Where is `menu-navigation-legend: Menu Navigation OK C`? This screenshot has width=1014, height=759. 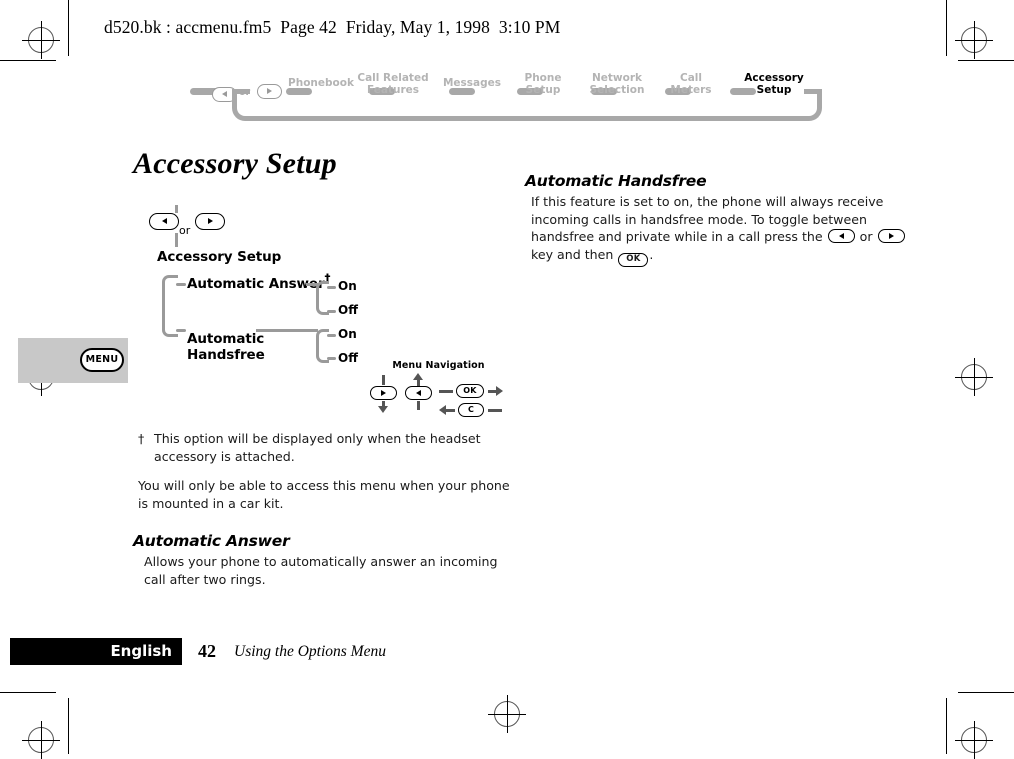 menu-navigation-legend: Menu Navigation OK C is located at coordinates (438, 389).